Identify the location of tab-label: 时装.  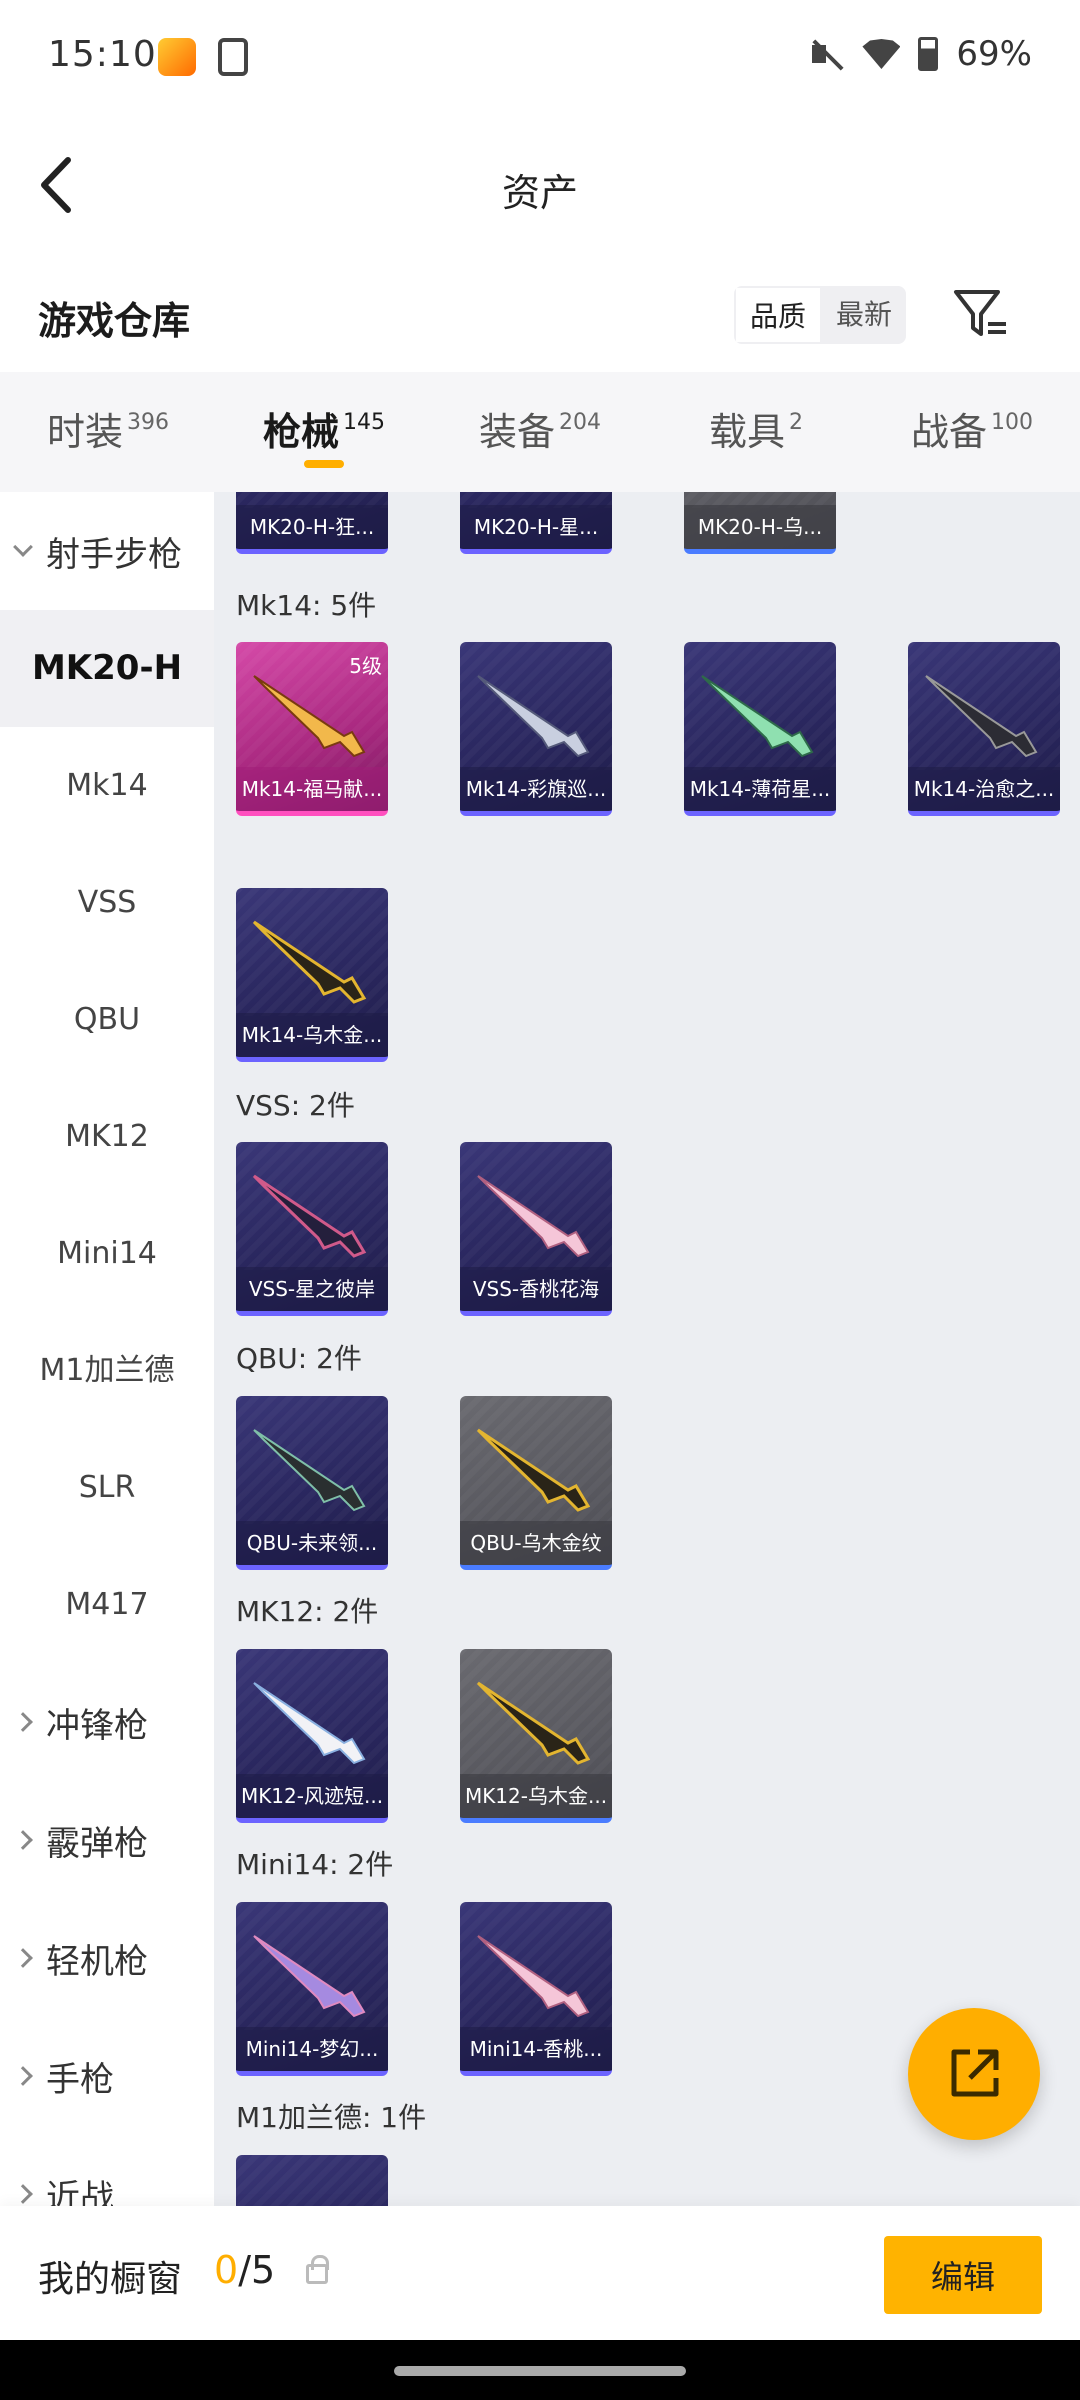
(84, 432).